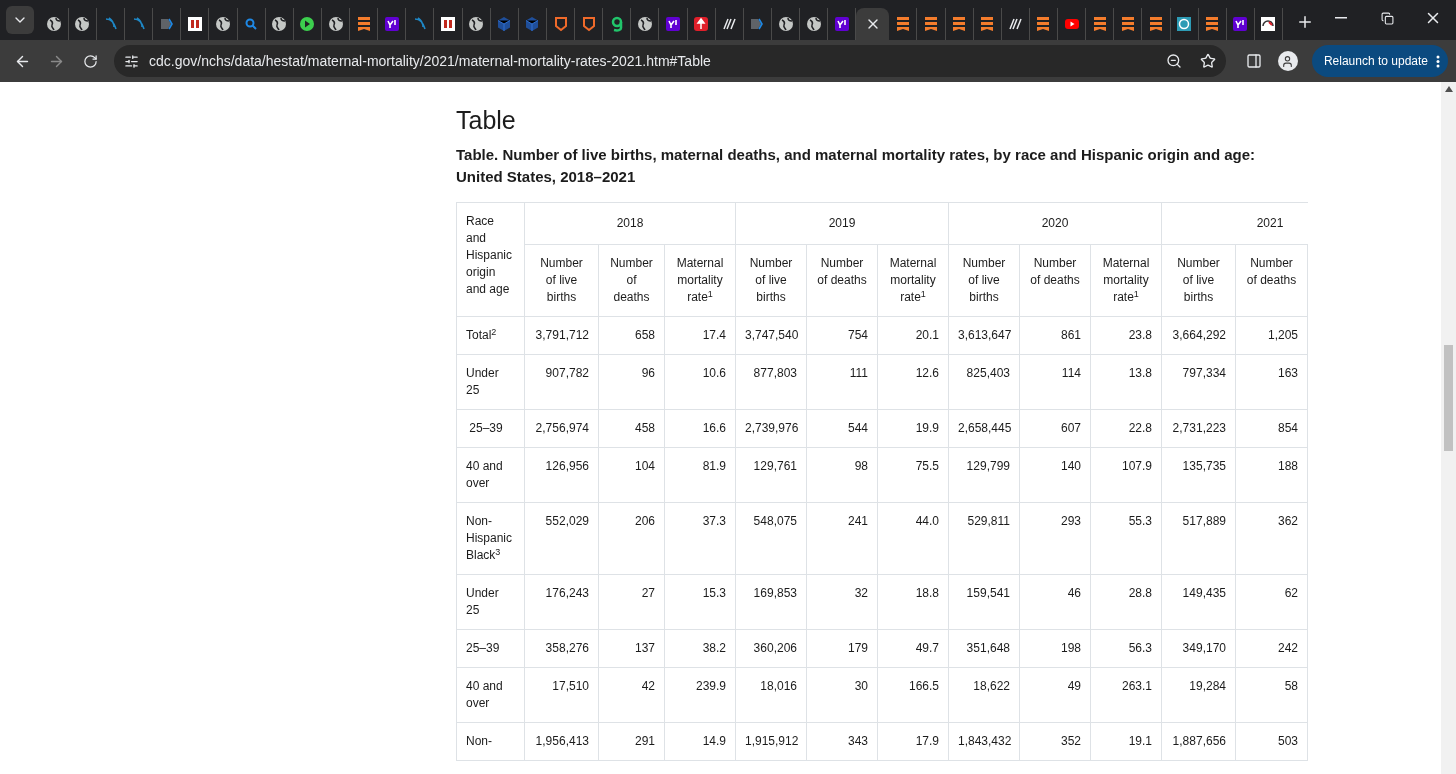 The height and width of the screenshot is (774, 1456). What do you see at coordinates (771, 538) in the screenshot?
I see `table-cell: 548,075` at bounding box center [771, 538].